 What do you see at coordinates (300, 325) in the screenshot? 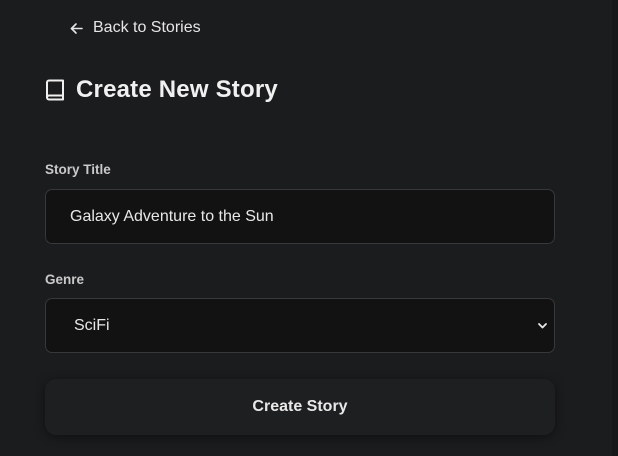
I see `genre-select: SciFi` at bounding box center [300, 325].